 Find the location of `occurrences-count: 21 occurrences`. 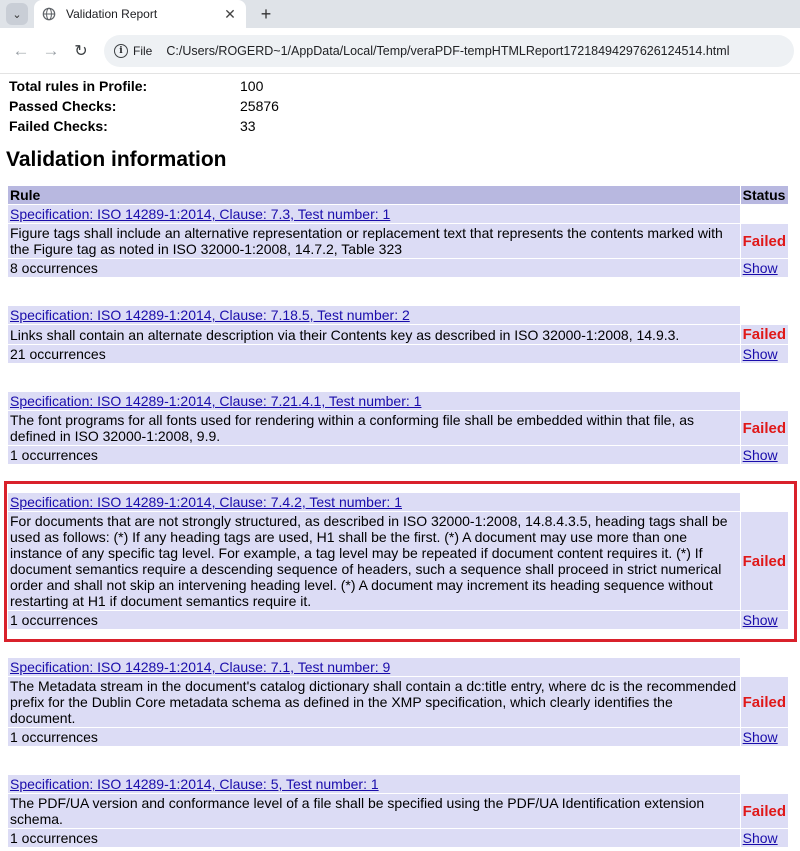

occurrences-count: 21 occurrences is located at coordinates (374, 354).